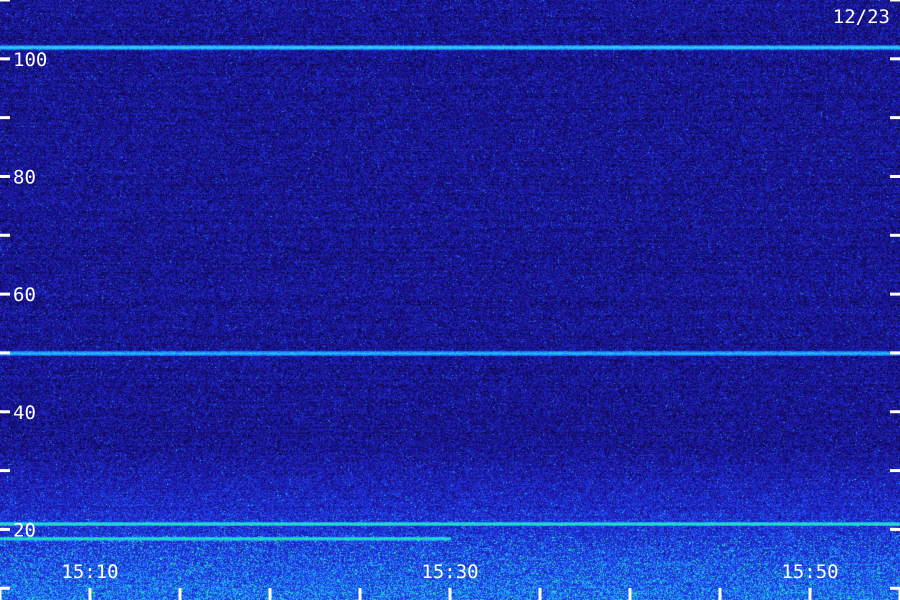  I want to click on y-tick-label: 80, so click(24, 177).